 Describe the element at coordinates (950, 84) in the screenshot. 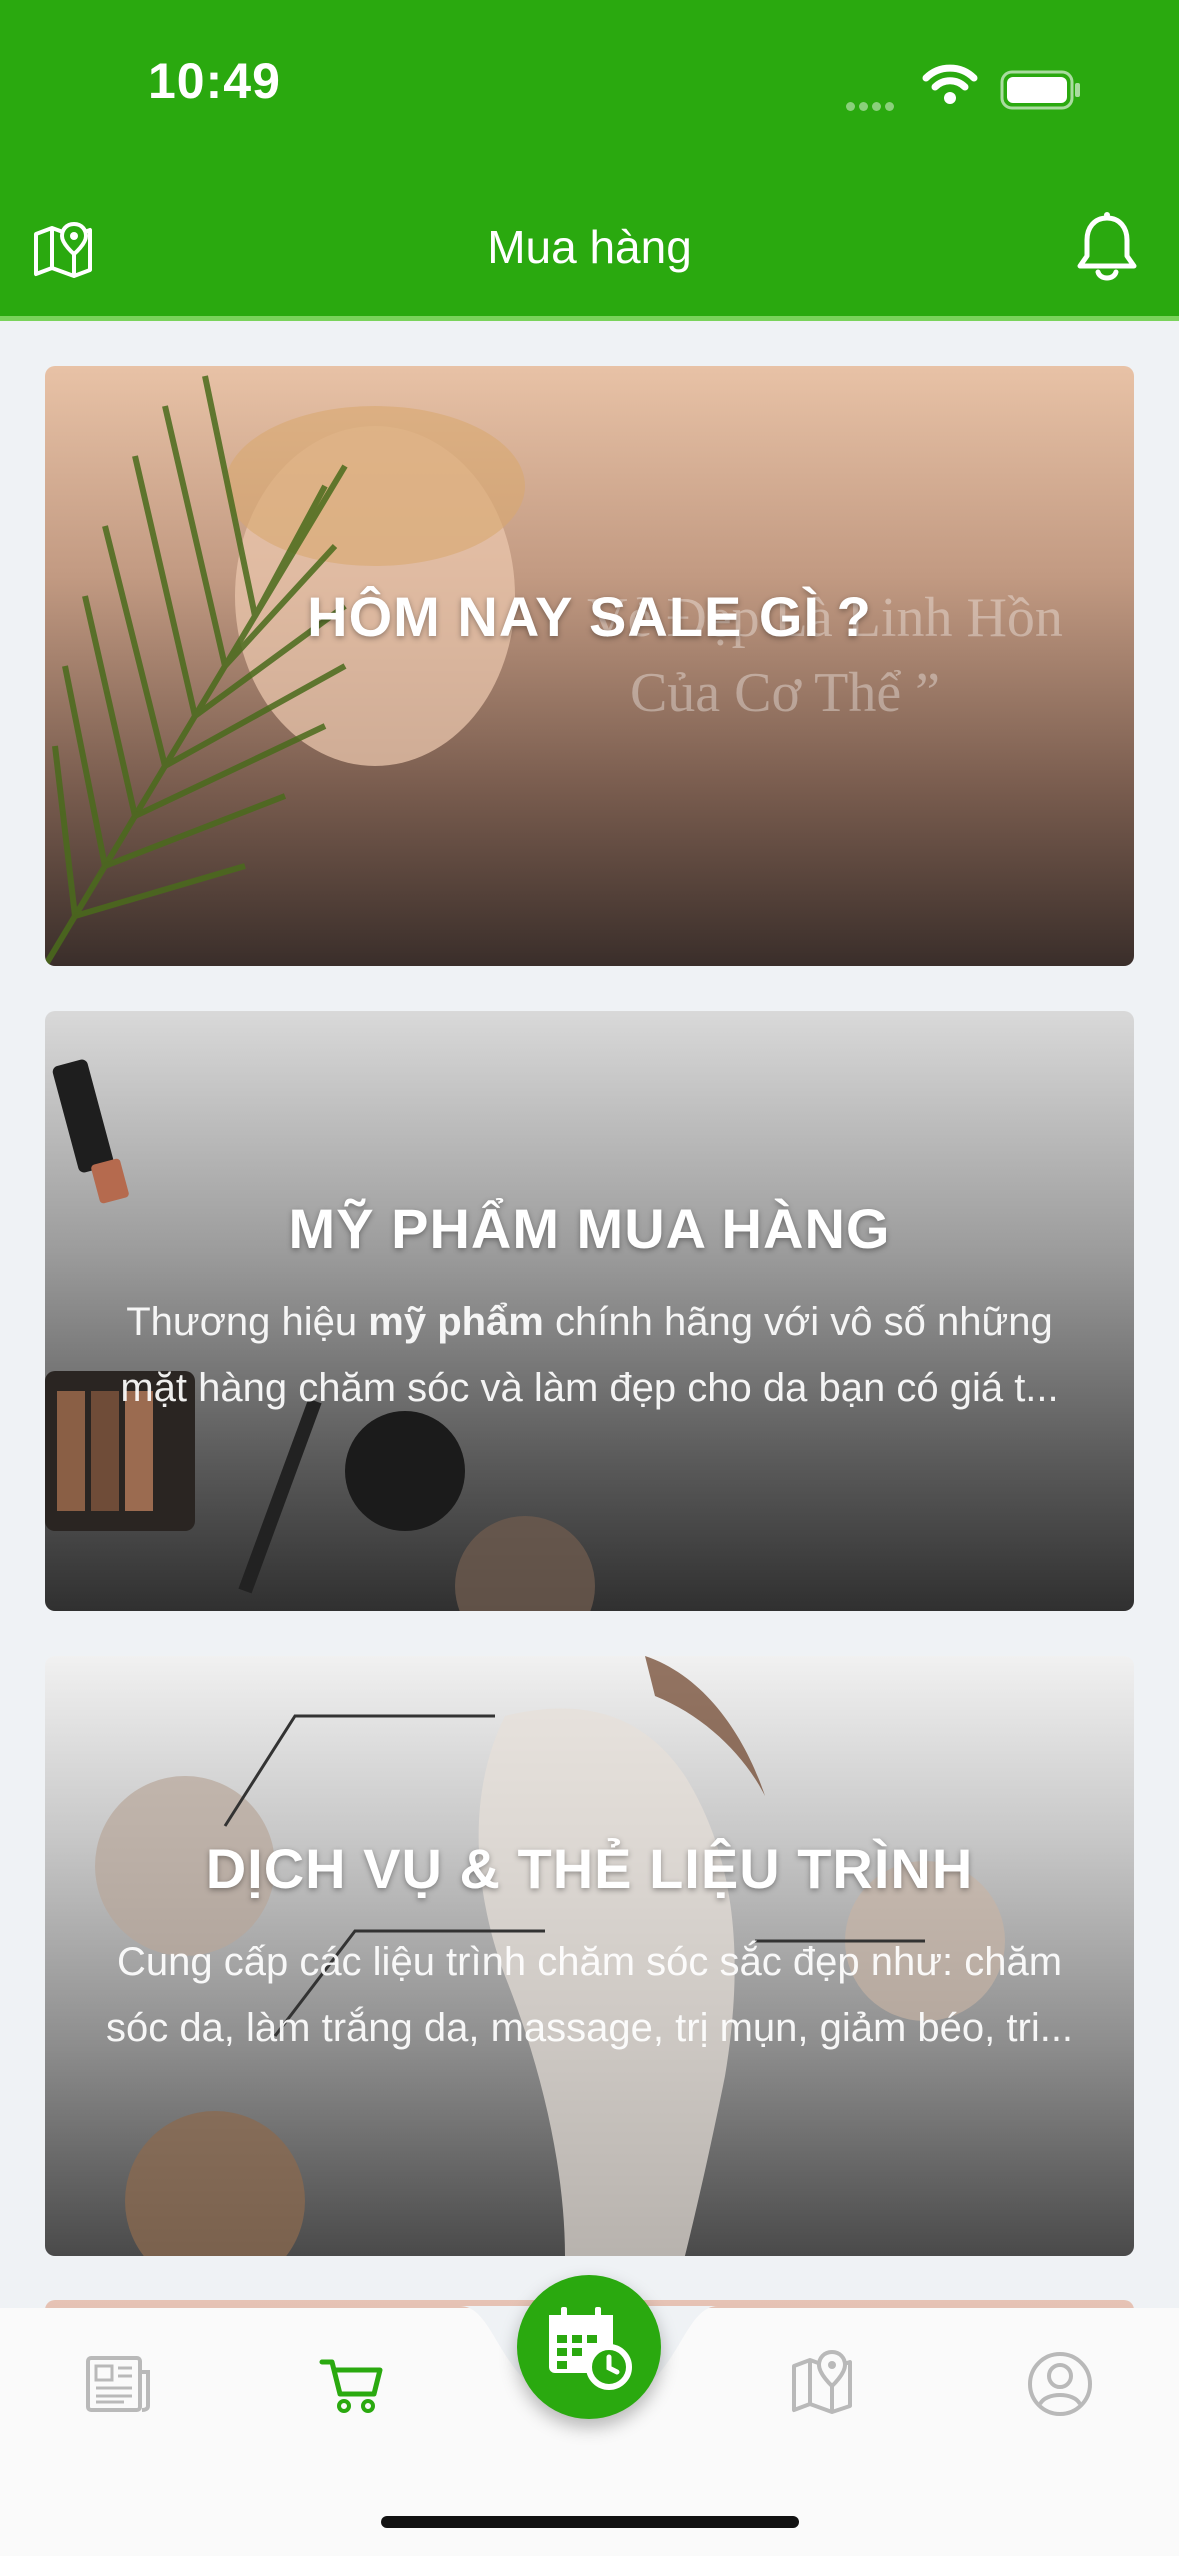

I see `wifi-icon` at that location.